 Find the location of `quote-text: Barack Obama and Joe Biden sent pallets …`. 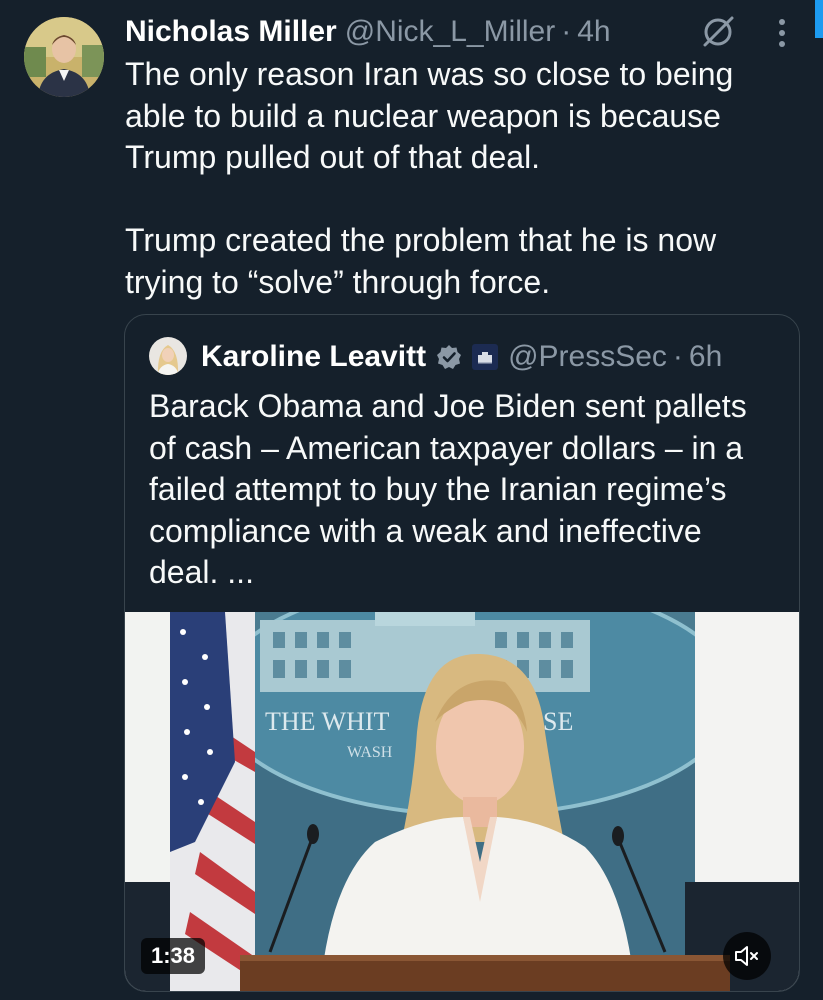

quote-text: Barack Obama and Joe Biden sent pallets … is located at coordinates (448, 489).